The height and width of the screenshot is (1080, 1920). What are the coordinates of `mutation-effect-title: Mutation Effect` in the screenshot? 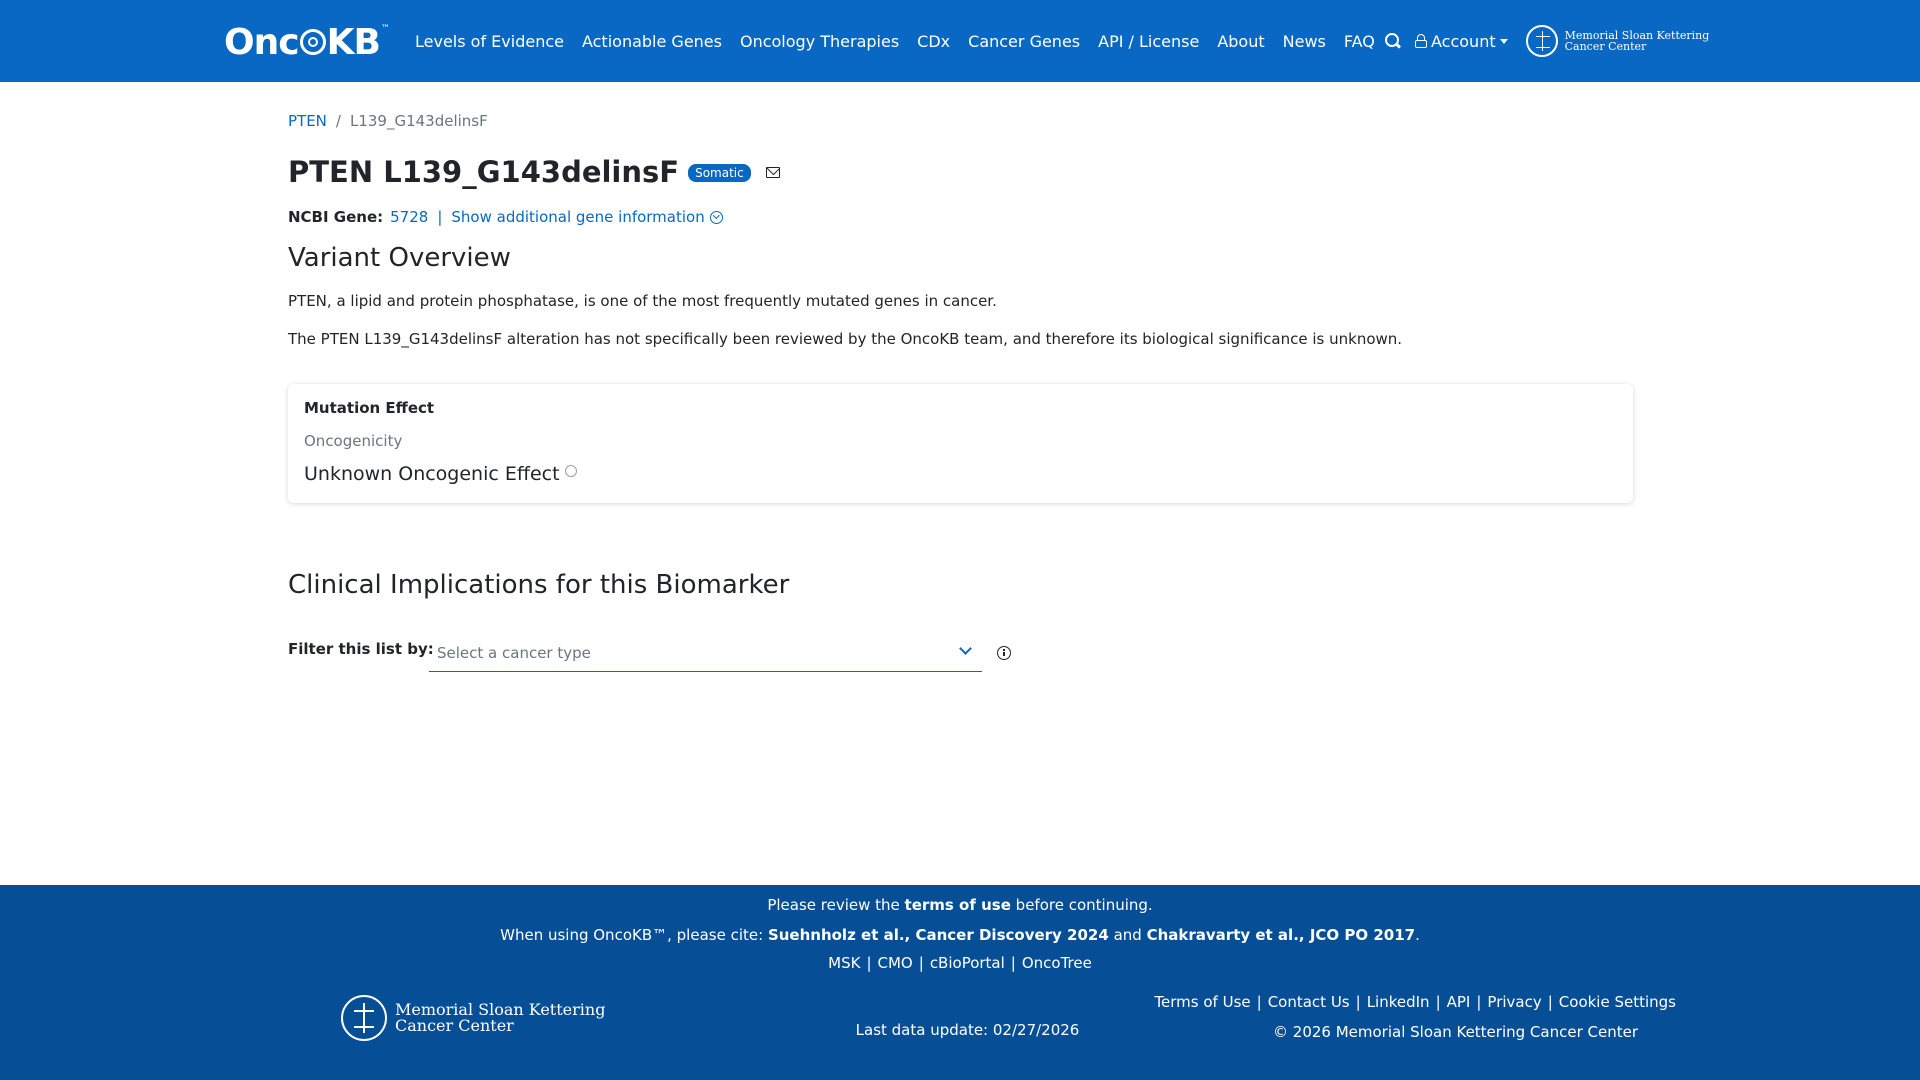 It's located at (369, 408).